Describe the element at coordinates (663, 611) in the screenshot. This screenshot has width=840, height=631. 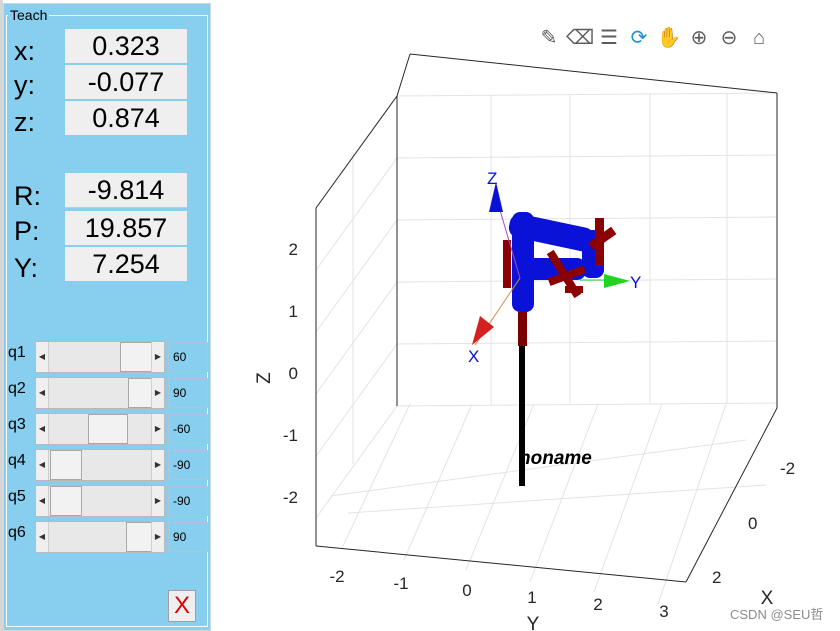
I see `y-tick: 3` at that location.